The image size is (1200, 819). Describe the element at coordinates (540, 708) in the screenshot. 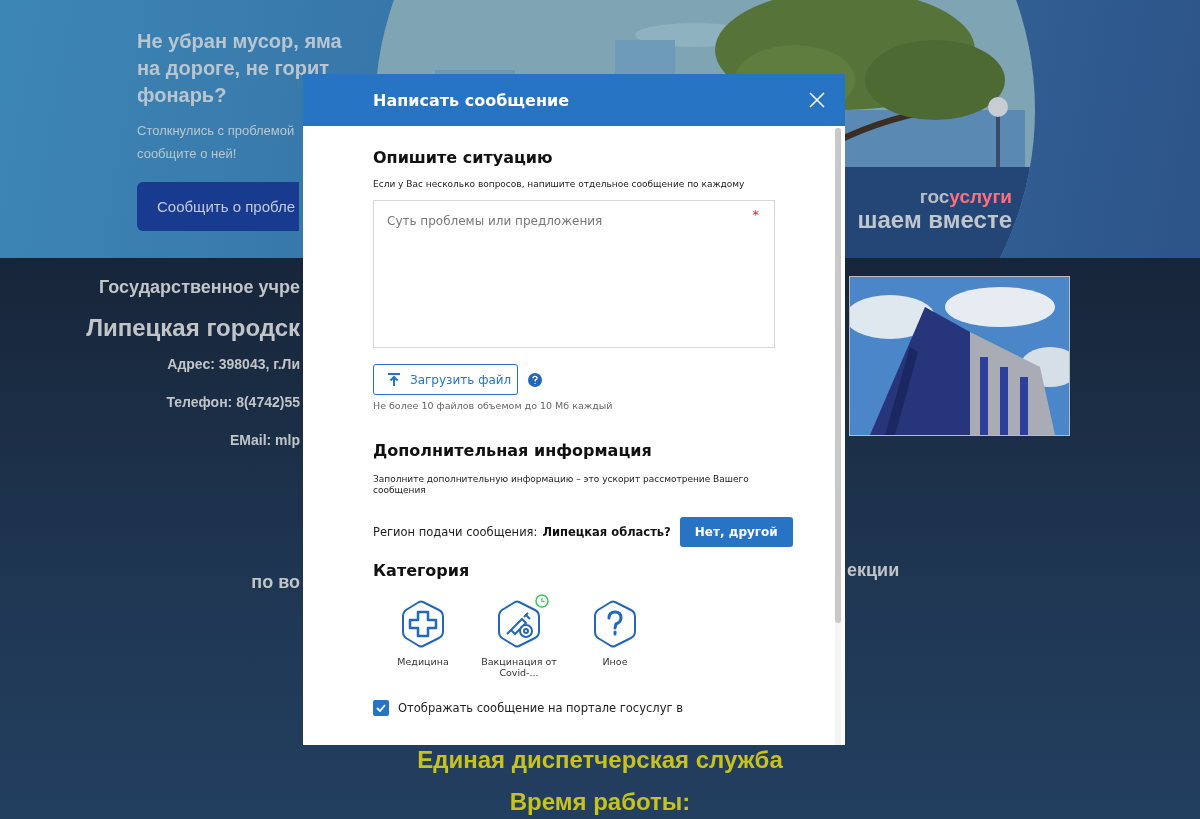

I see `checkbox-label: Отображать сообщение на портале госуслуг в` at that location.